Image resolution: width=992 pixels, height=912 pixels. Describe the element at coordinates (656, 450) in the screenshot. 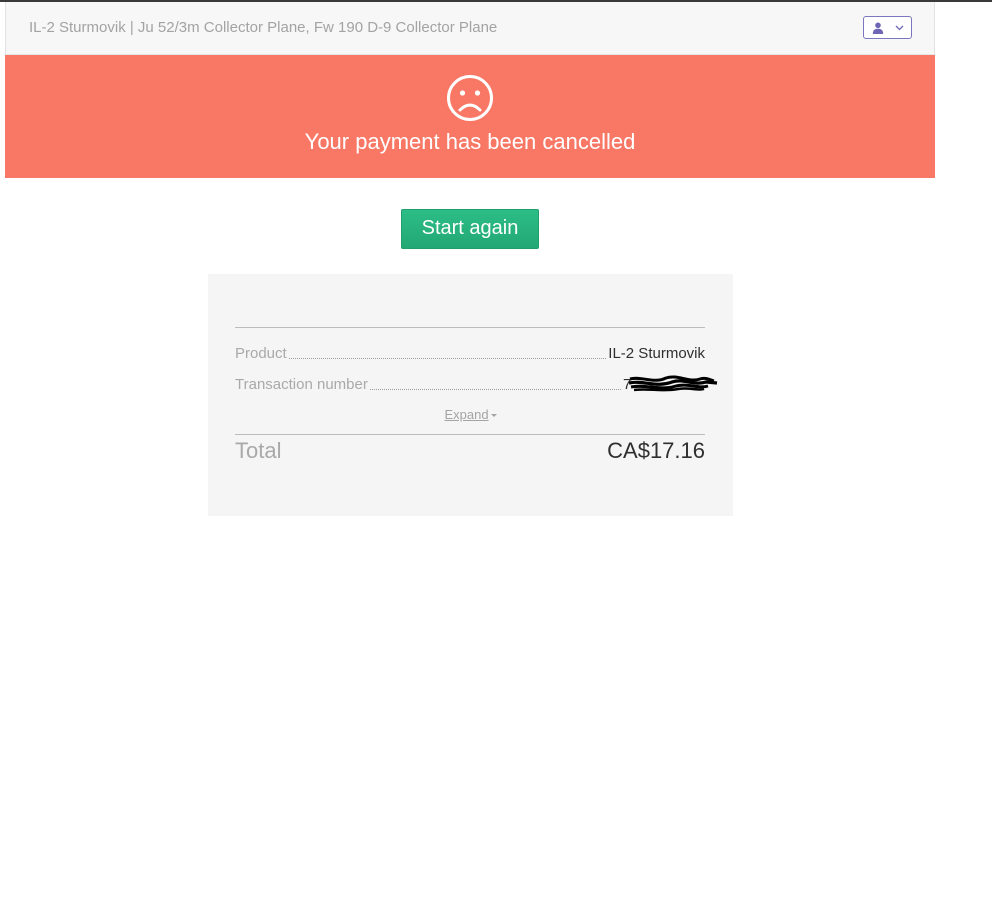

I see `total-amount: CA$17.16` at that location.